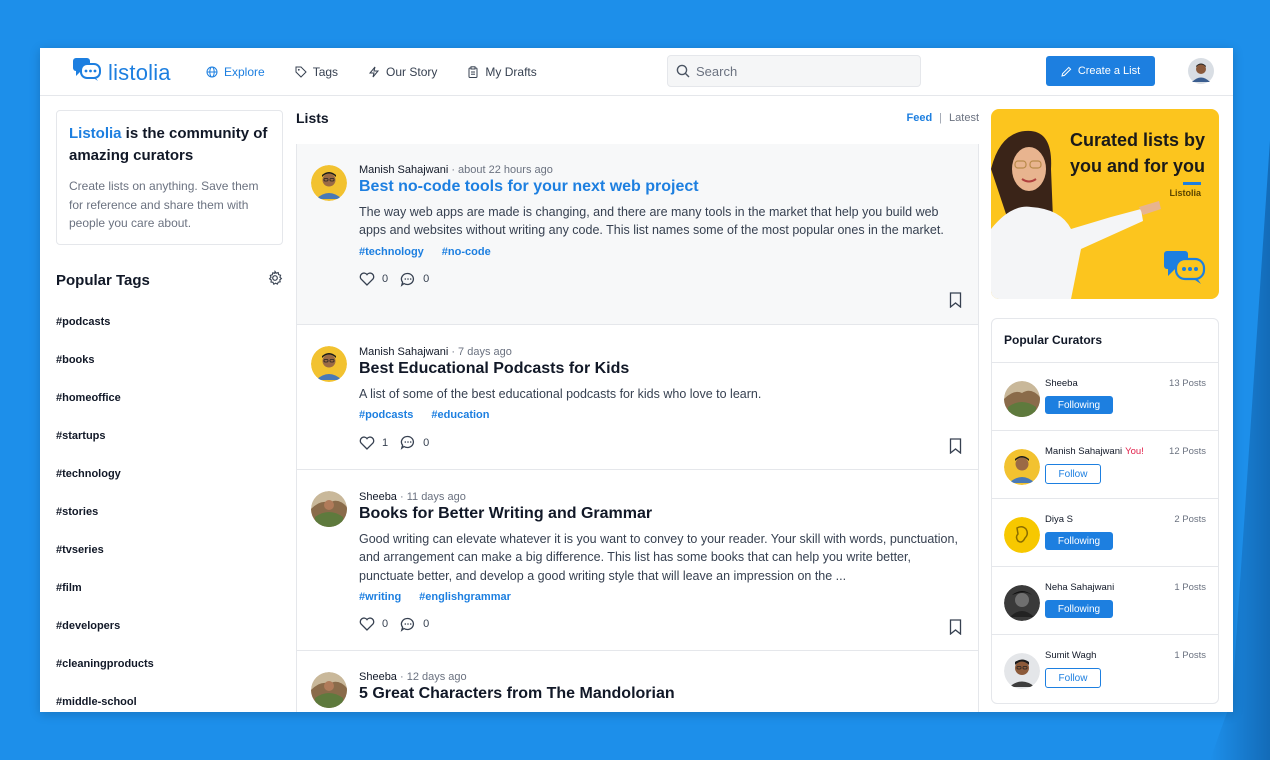 The width and height of the screenshot is (1270, 760). I want to click on search-icon, so click(683, 71).